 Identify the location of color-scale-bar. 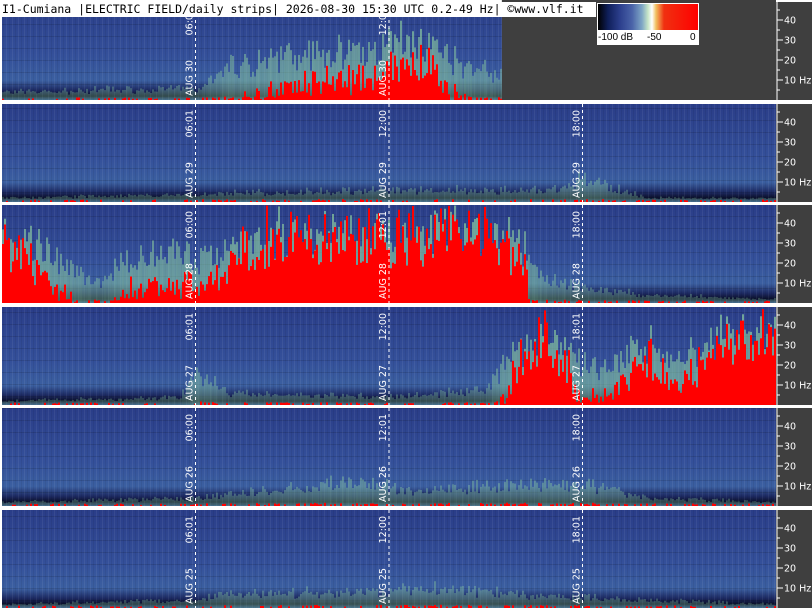
(648, 17).